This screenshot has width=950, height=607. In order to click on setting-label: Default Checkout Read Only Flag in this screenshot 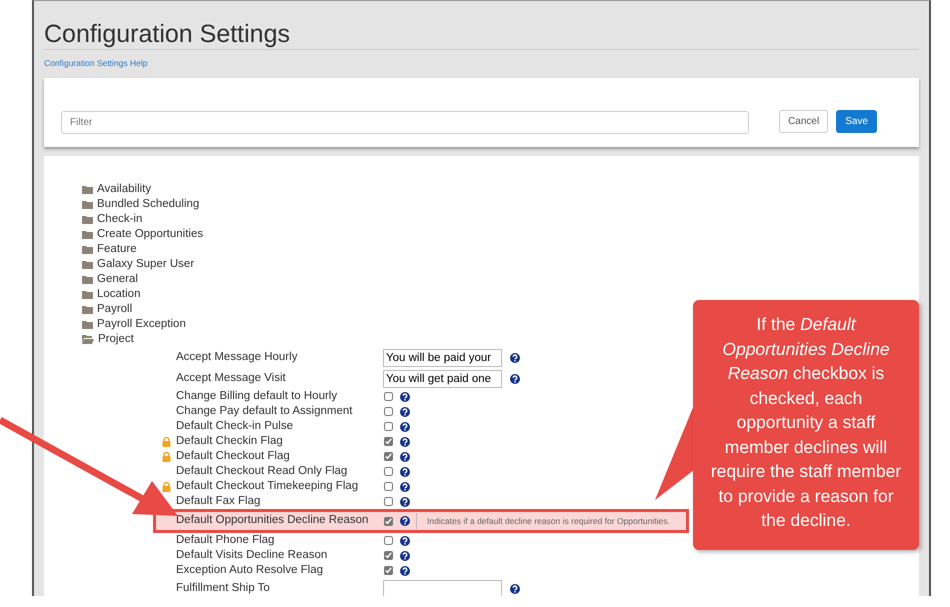, I will do `click(262, 471)`.